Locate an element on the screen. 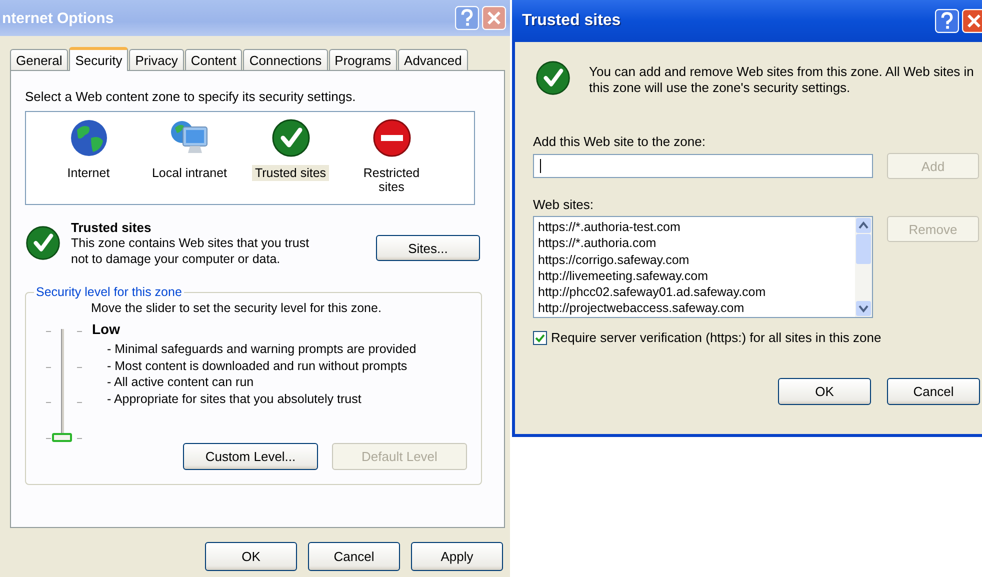 This screenshot has width=982, height=577. slider-thumb is located at coordinates (62, 437).